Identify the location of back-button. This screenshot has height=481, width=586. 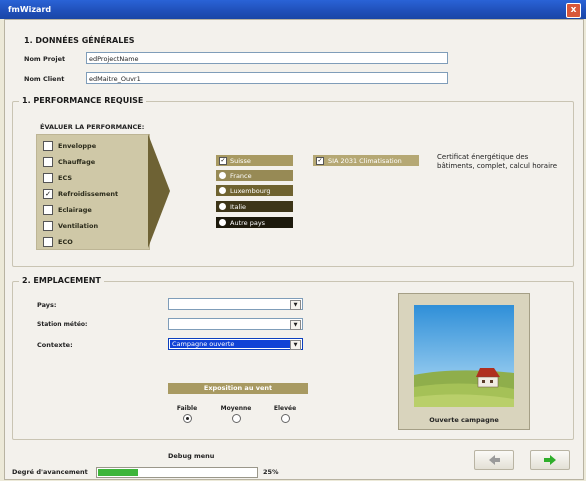
(494, 460).